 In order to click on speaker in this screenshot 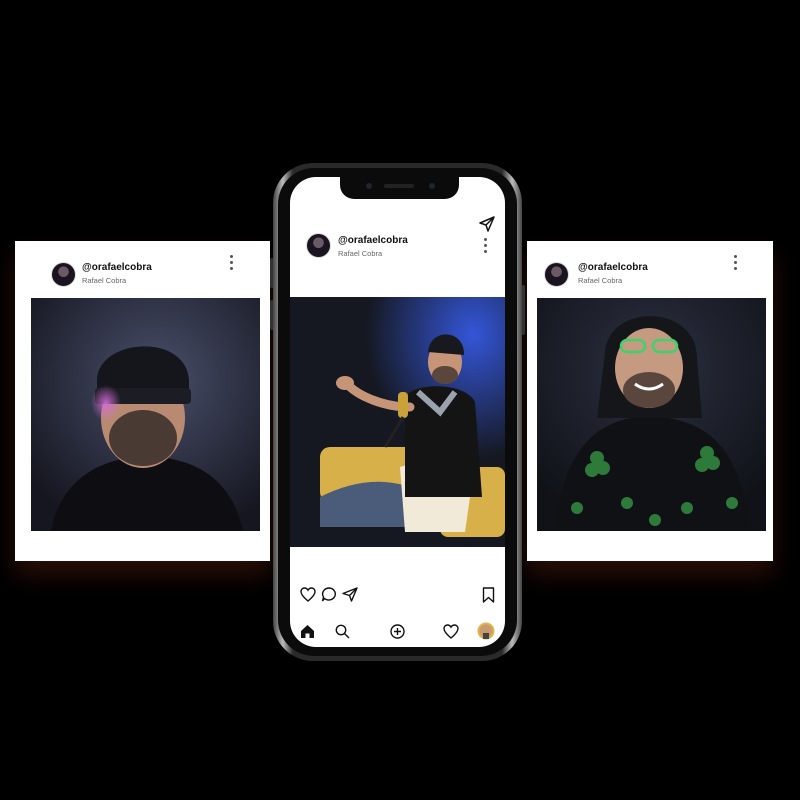, I will do `click(399, 186)`.